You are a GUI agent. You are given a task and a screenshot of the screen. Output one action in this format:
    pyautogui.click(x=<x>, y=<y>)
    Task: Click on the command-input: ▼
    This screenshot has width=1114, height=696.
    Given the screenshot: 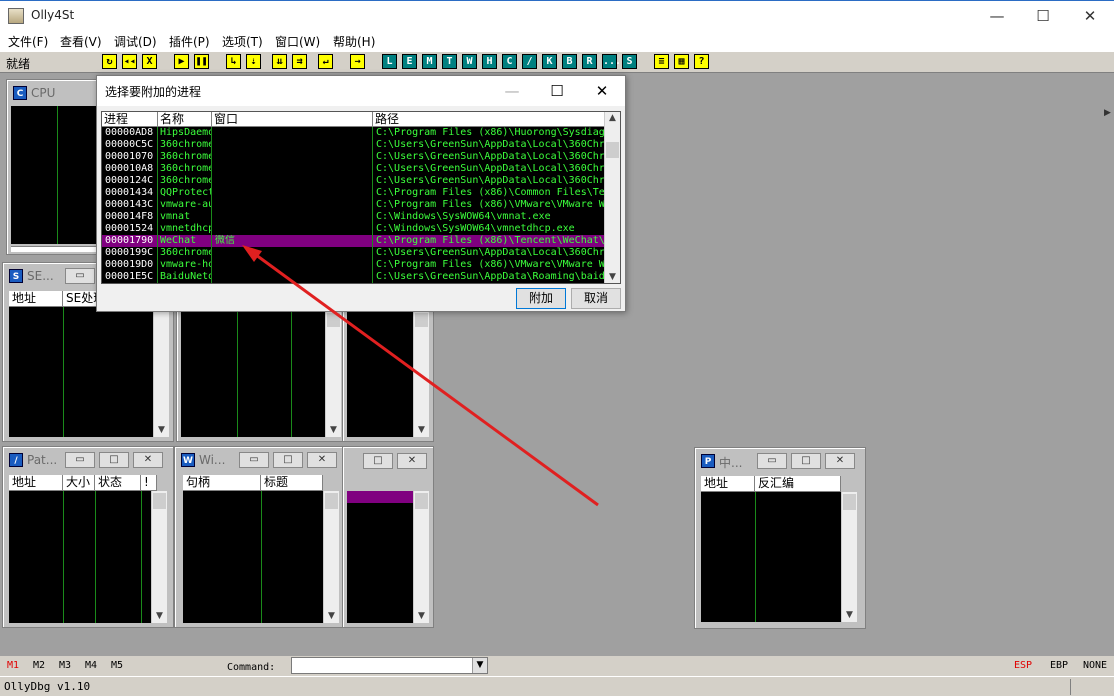 What is the action you would take?
    pyautogui.click(x=389, y=665)
    